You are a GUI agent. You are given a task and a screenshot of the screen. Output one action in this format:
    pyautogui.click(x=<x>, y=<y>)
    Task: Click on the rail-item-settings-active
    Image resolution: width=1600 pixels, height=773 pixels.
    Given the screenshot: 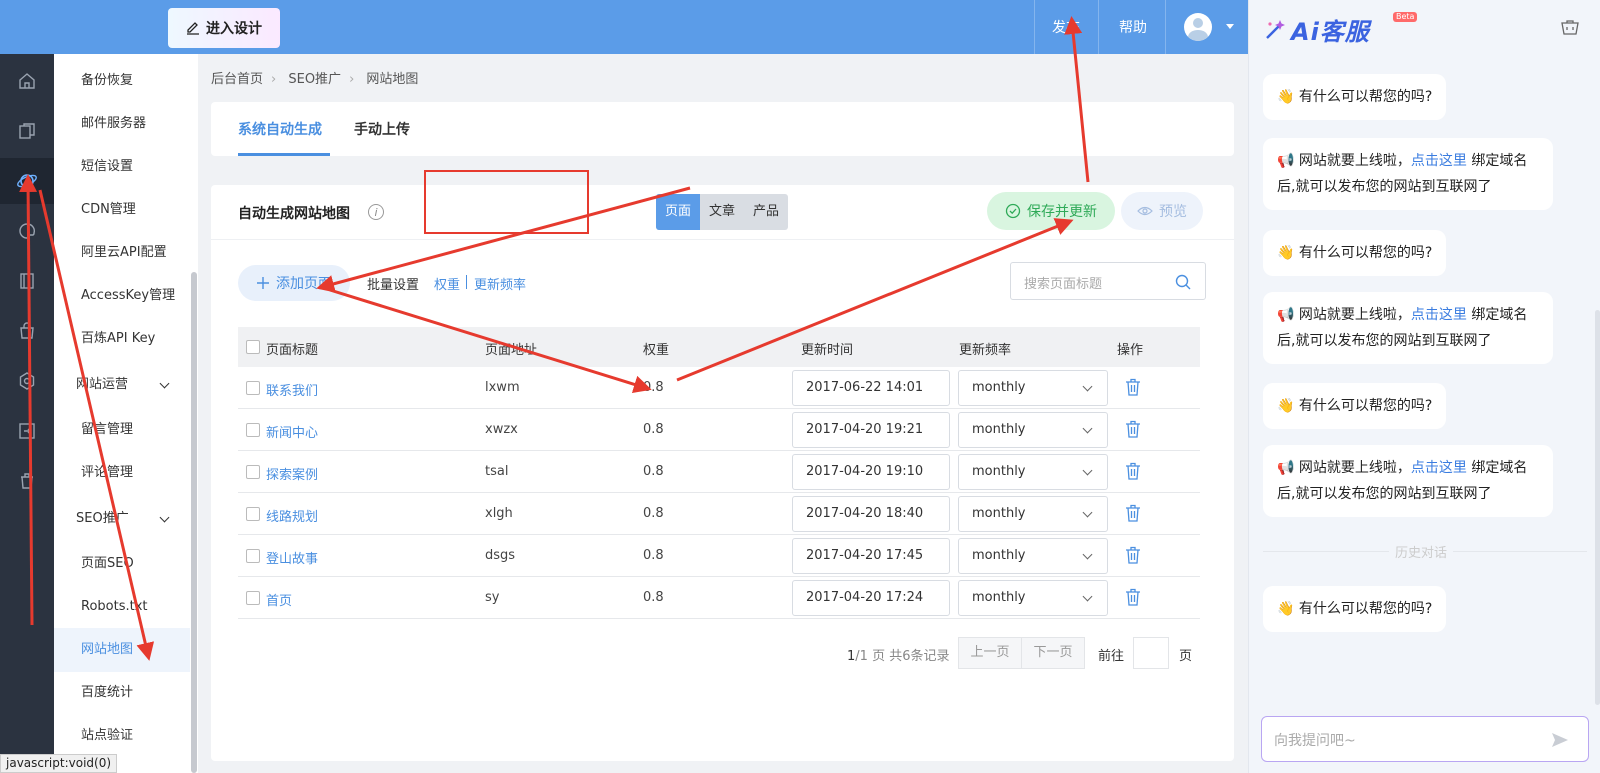 What is the action you would take?
    pyautogui.click(x=27, y=181)
    